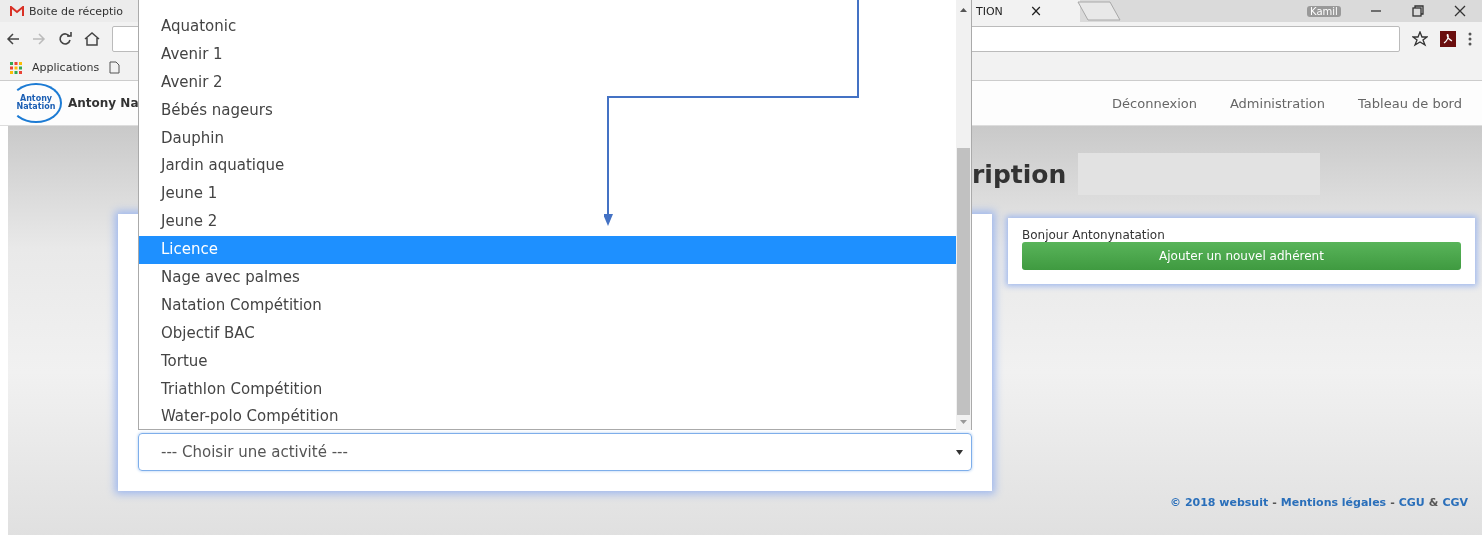 This screenshot has width=1482, height=535. I want to click on pdf-icon, so click(1448, 38).